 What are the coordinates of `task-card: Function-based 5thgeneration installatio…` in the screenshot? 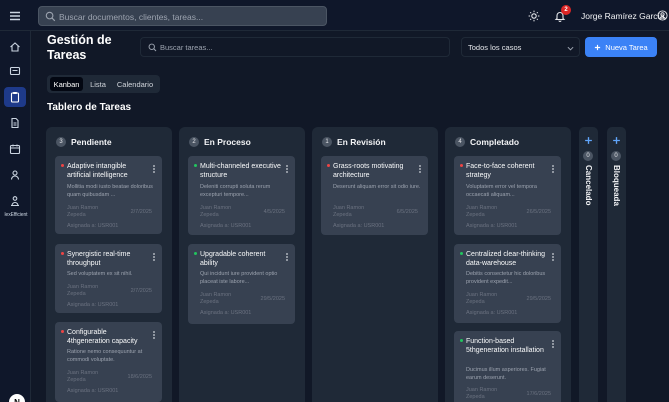 It's located at (507, 366).